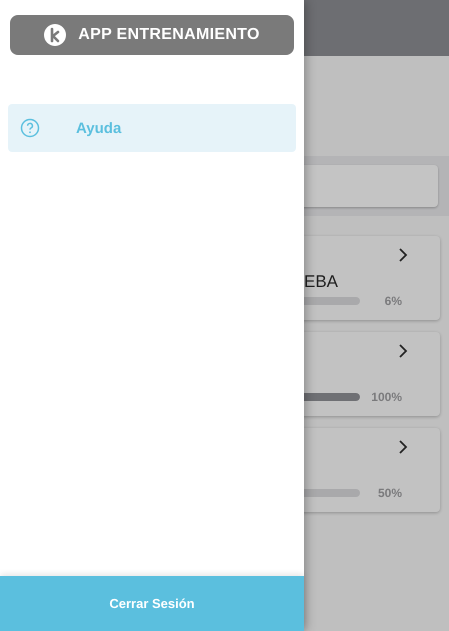 This screenshot has height=631, width=449. What do you see at coordinates (393, 301) in the screenshot?
I see `progress-percent: 6%` at bounding box center [393, 301].